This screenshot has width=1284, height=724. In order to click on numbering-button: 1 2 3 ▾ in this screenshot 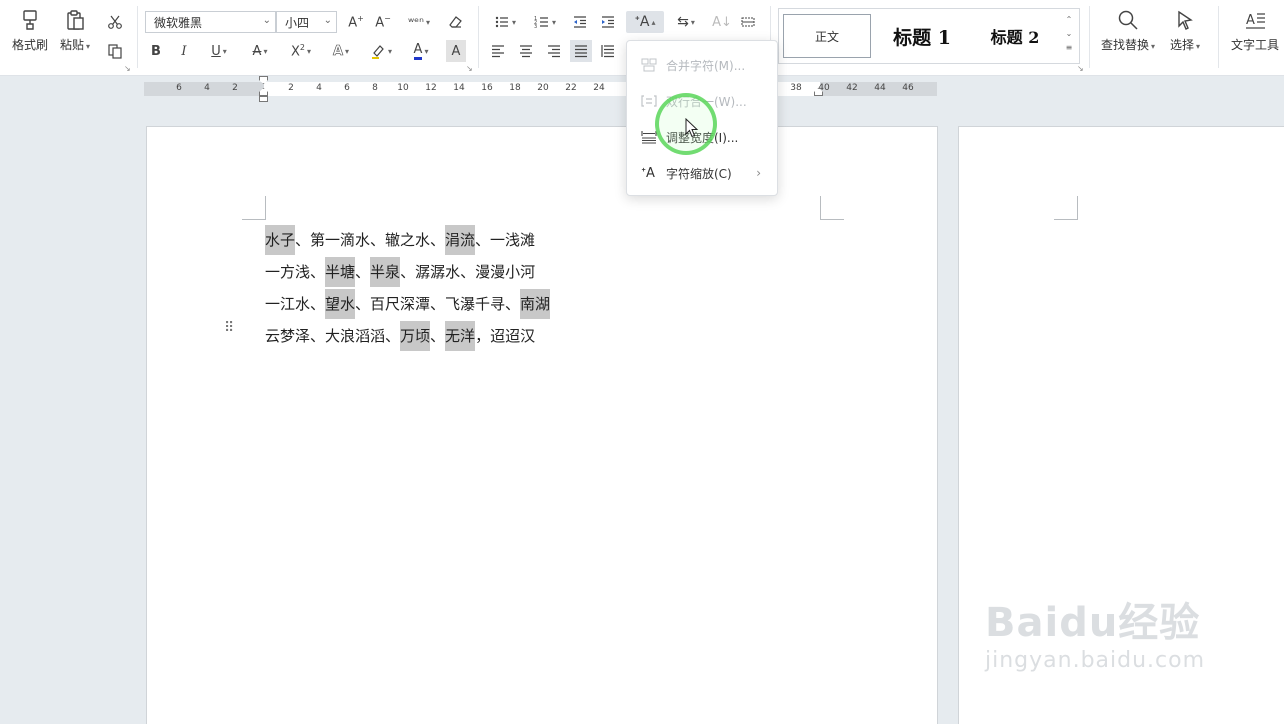, I will do `click(545, 22)`.